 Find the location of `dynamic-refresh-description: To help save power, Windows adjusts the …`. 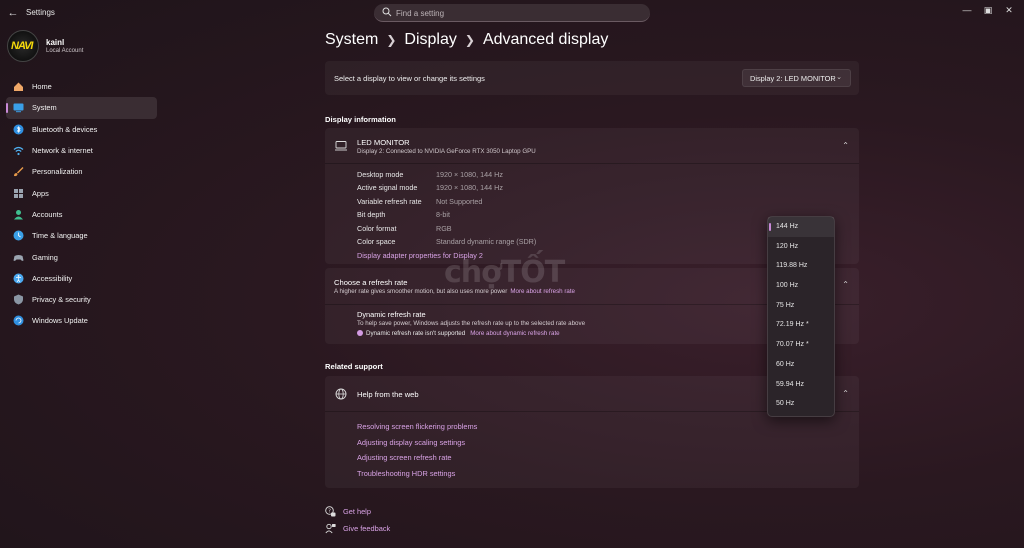

dynamic-refresh-description: To help save power, Windows adjusts the … is located at coordinates (471, 323).